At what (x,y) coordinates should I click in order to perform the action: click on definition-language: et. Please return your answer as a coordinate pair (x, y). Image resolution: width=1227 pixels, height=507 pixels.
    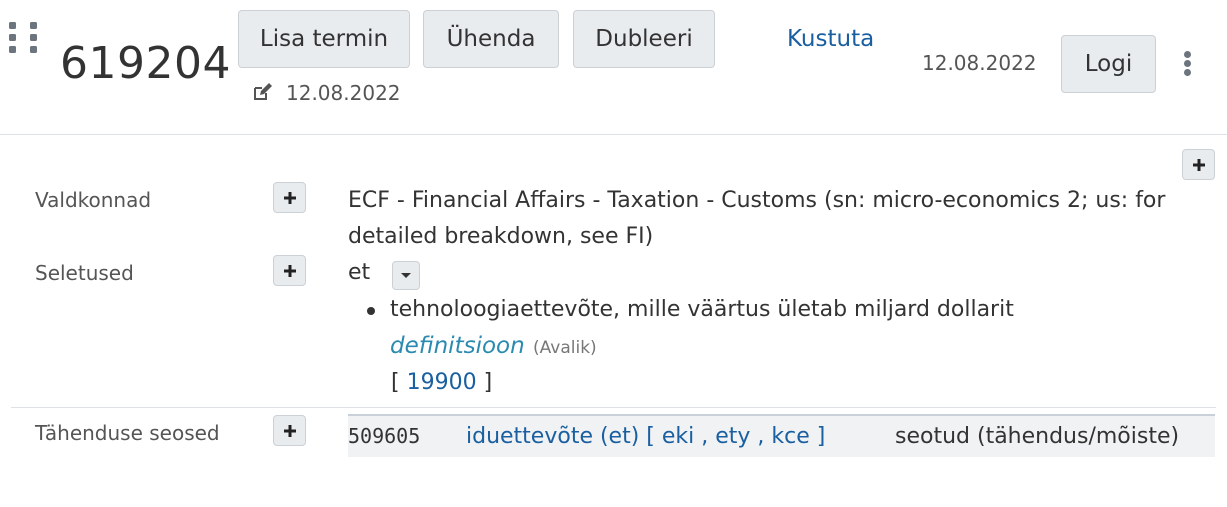
    Looking at the image, I should click on (359, 272).